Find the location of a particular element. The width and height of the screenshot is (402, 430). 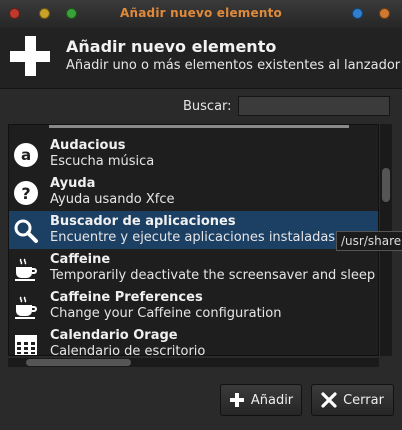

close-button-label: Cerrar is located at coordinates (363, 400).